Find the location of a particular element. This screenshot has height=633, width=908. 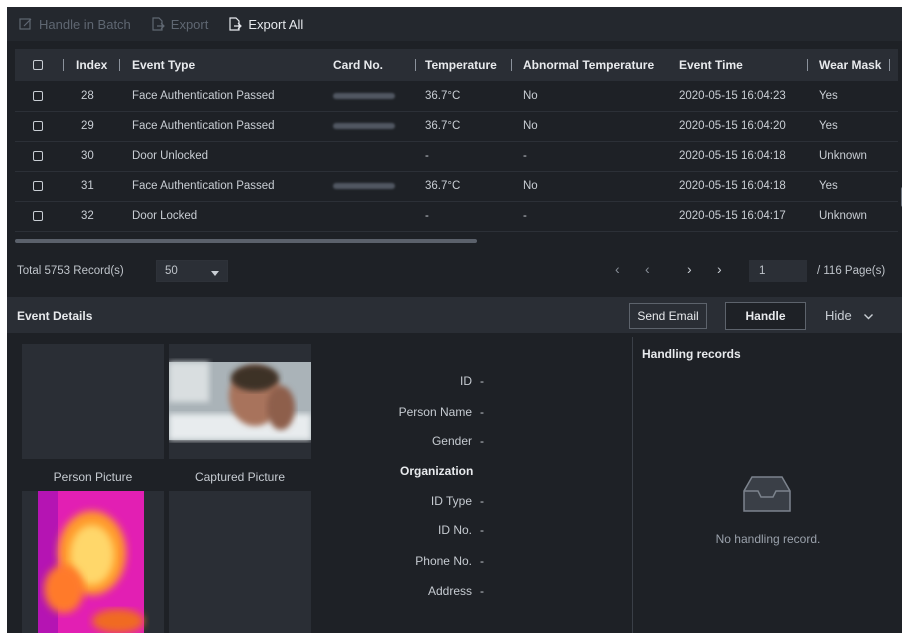

address-label: Address is located at coordinates (449, 591).